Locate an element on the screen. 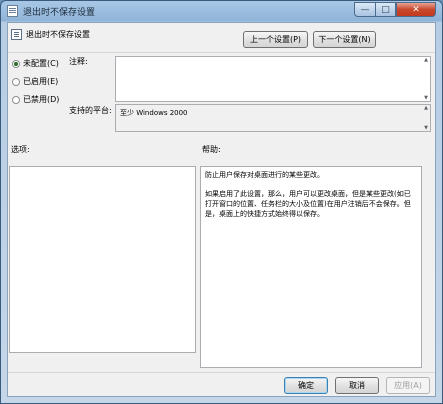  prev-setting-button: 上一个设置(P) is located at coordinates (275, 39).